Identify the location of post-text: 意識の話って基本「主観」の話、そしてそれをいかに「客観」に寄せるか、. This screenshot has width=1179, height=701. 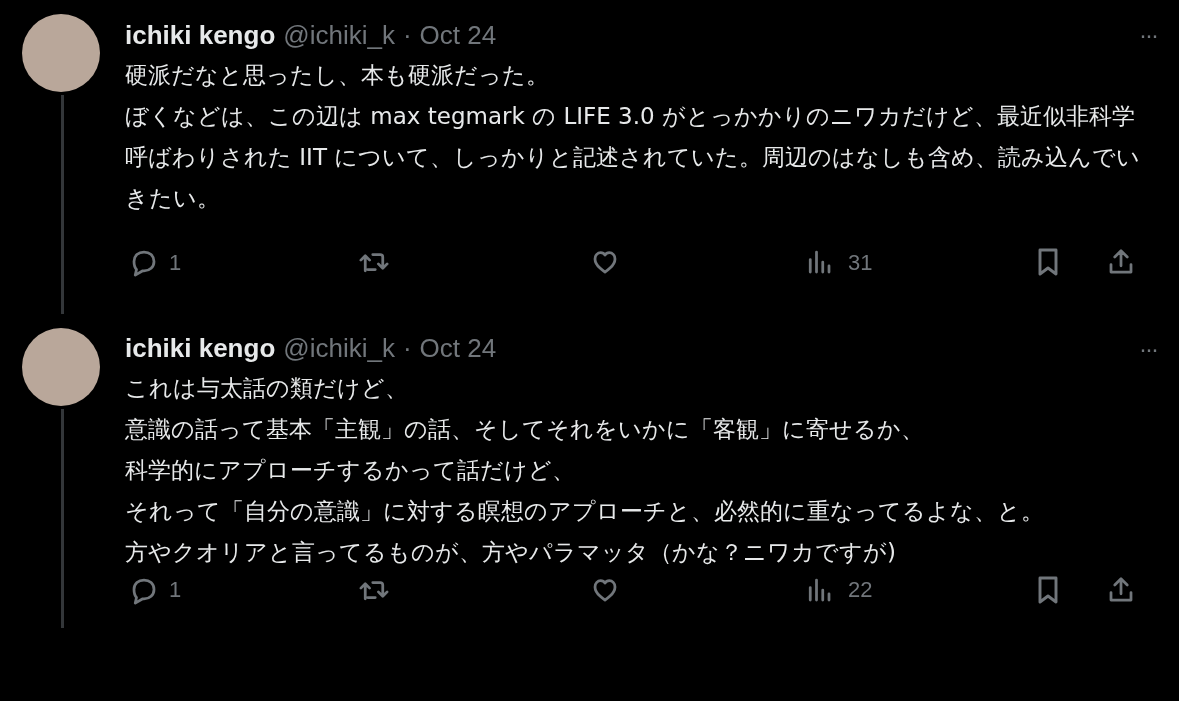
(525, 429).